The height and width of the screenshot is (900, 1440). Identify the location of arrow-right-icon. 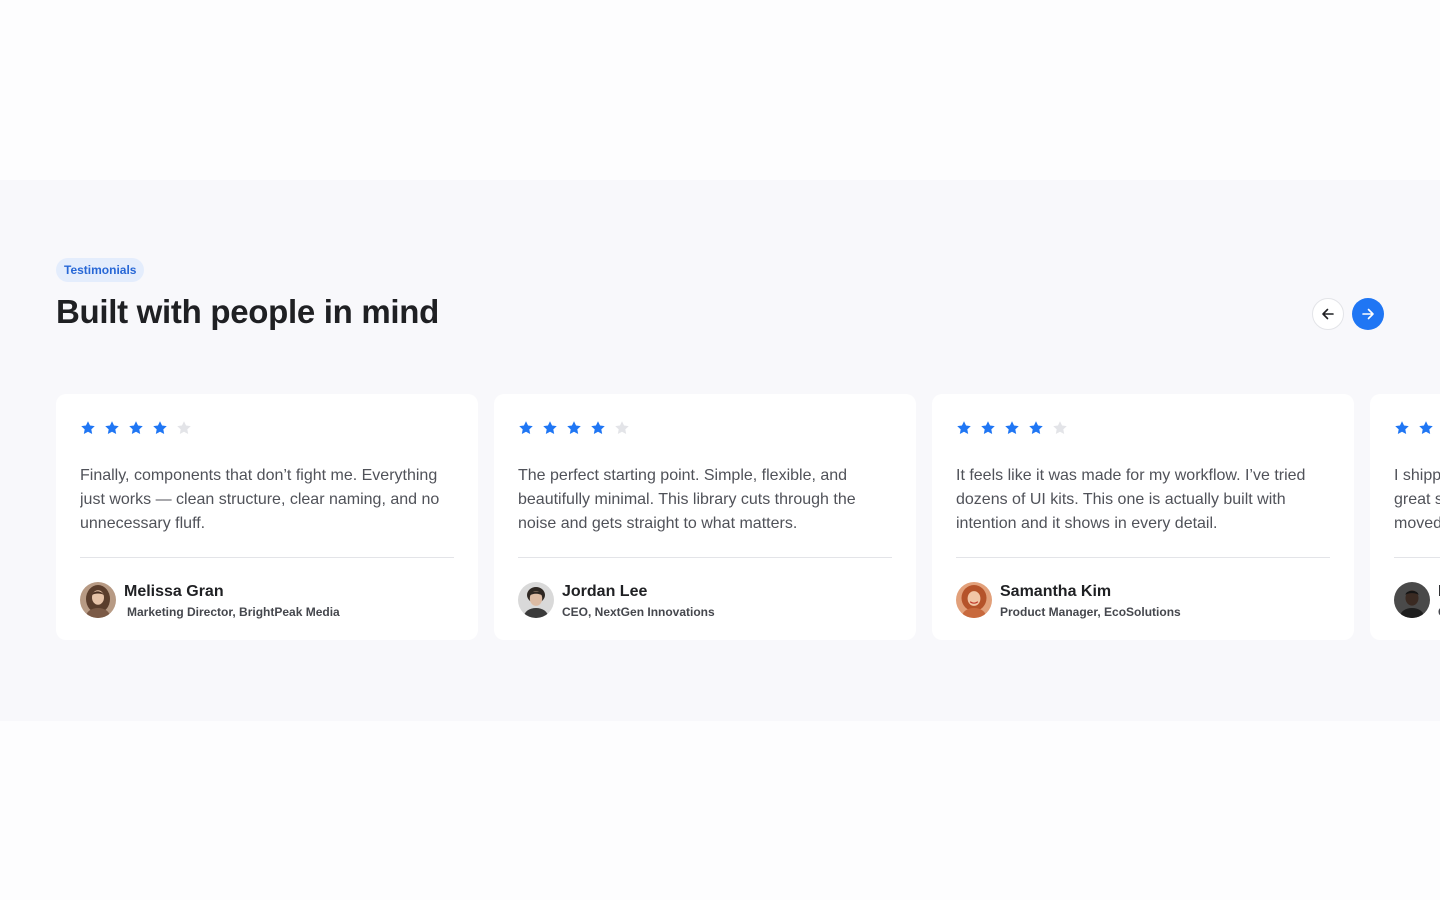
(1368, 314).